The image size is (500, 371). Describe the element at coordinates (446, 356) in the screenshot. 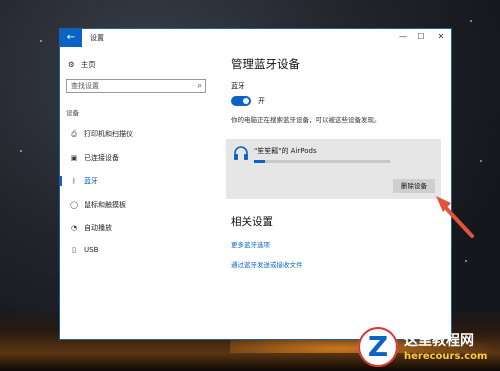

I see `watermark-url: herecours.com` at that location.